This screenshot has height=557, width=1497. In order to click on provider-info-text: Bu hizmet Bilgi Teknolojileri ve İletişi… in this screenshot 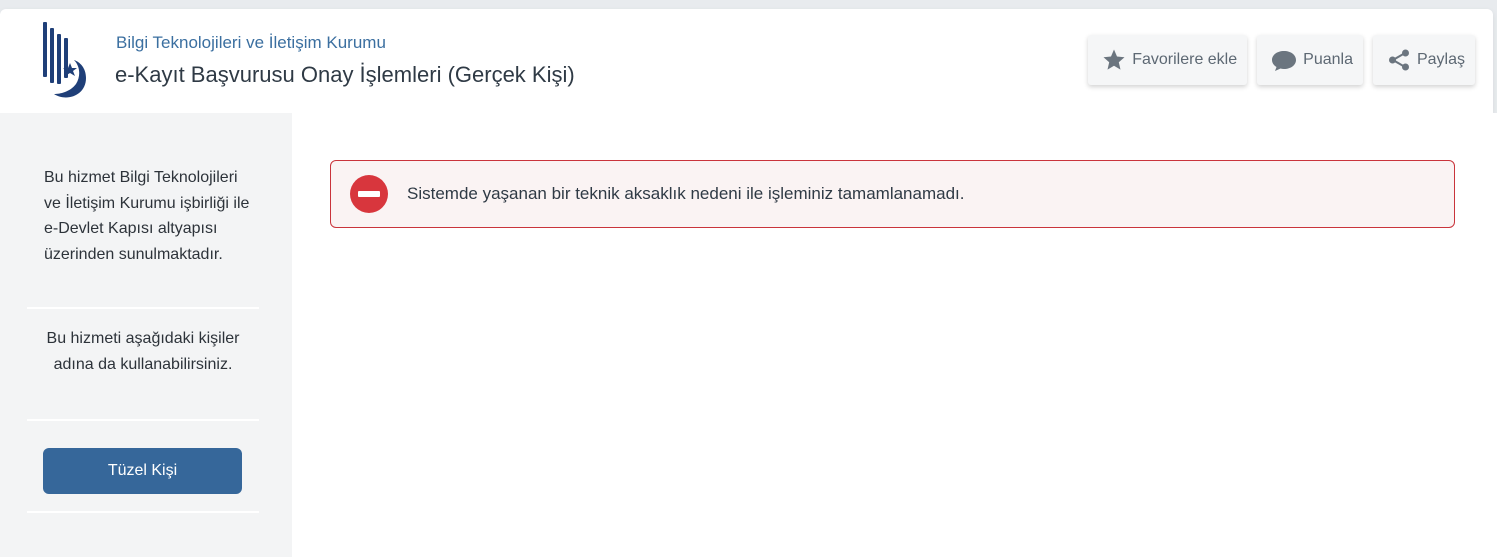, I will do `click(147, 216)`.